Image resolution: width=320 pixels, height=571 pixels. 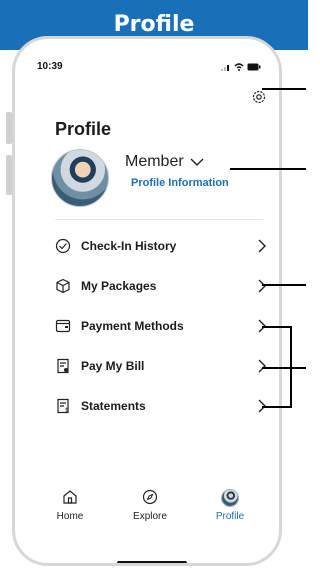 What do you see at coordinates (119, 286) in the screenshot?
I see `menu-item-label: My Packages` at bounding box center [119, 286].